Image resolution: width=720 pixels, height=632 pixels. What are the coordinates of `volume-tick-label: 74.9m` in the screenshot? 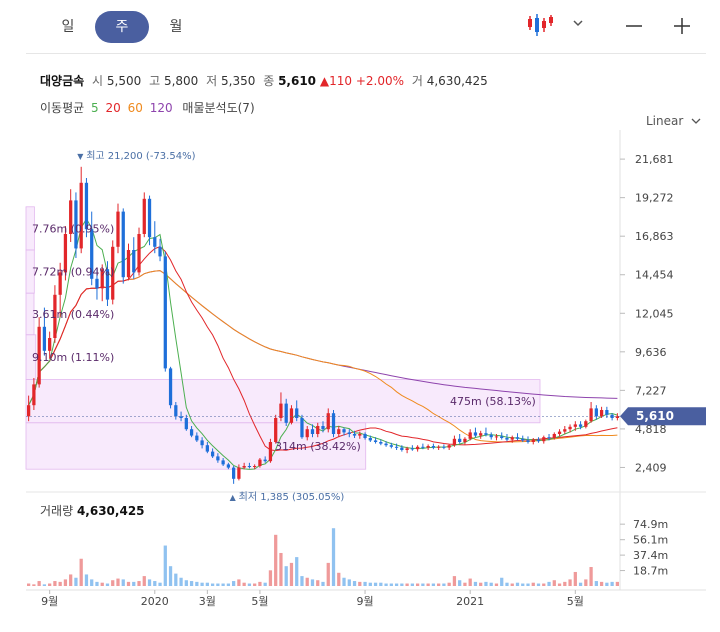 It's located at (650, 524).